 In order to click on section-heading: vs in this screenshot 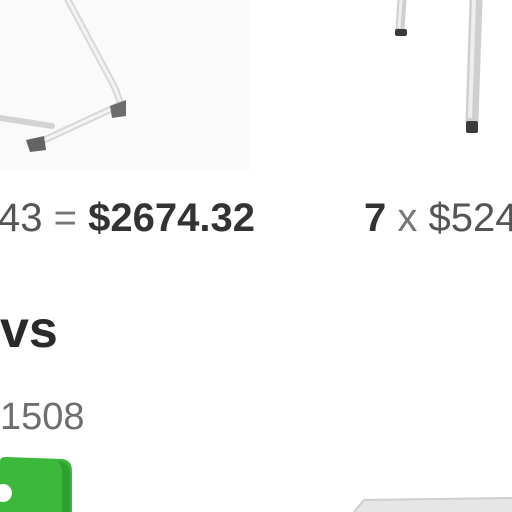, I will do `click(29, 330)`.